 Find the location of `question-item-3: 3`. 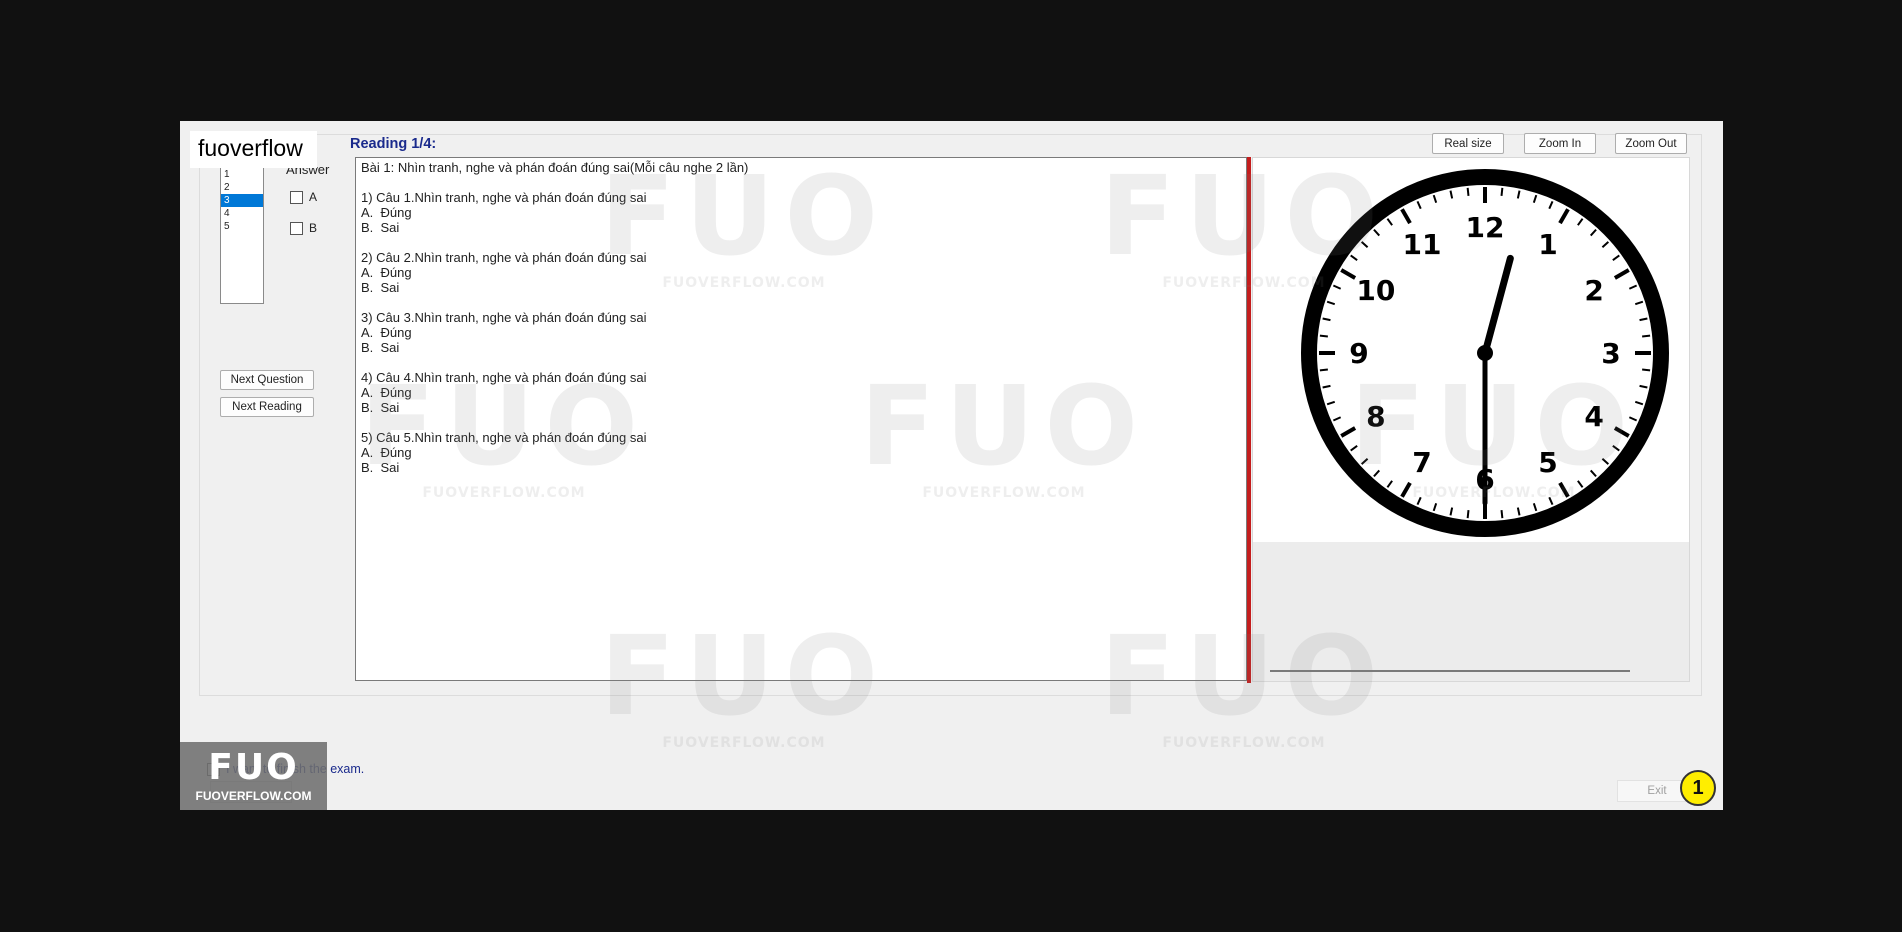

question-item-3: 3 is located at coordinates (242, 200).